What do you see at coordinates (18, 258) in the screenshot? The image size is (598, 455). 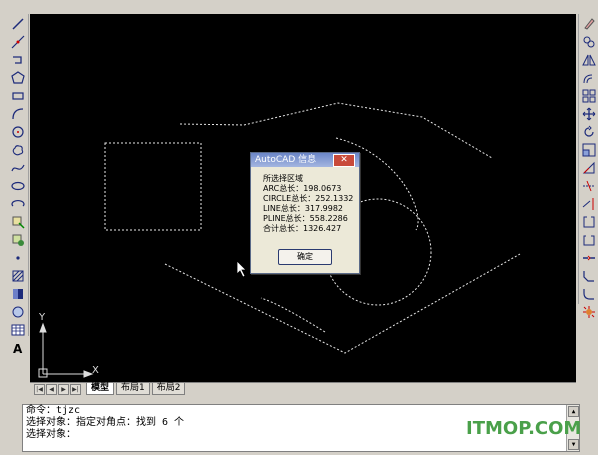 I see `point-icon` at bounding box center [18, 258].